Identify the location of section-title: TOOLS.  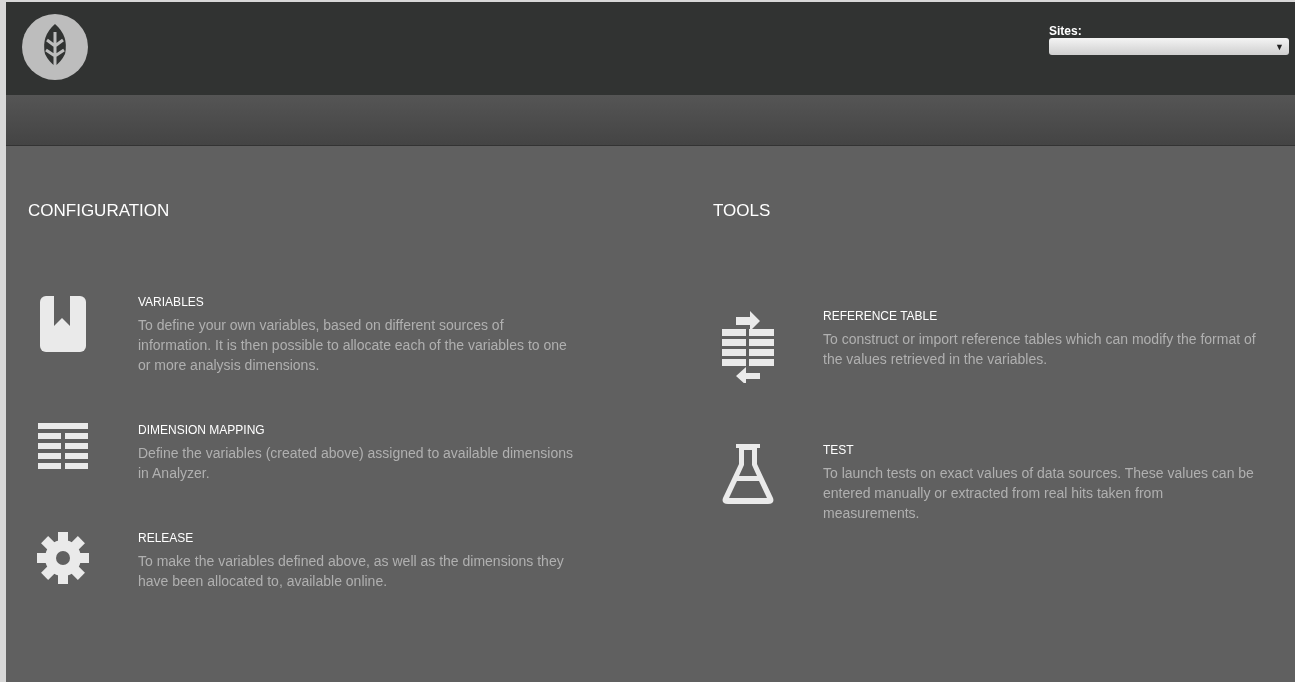
(742, 211).